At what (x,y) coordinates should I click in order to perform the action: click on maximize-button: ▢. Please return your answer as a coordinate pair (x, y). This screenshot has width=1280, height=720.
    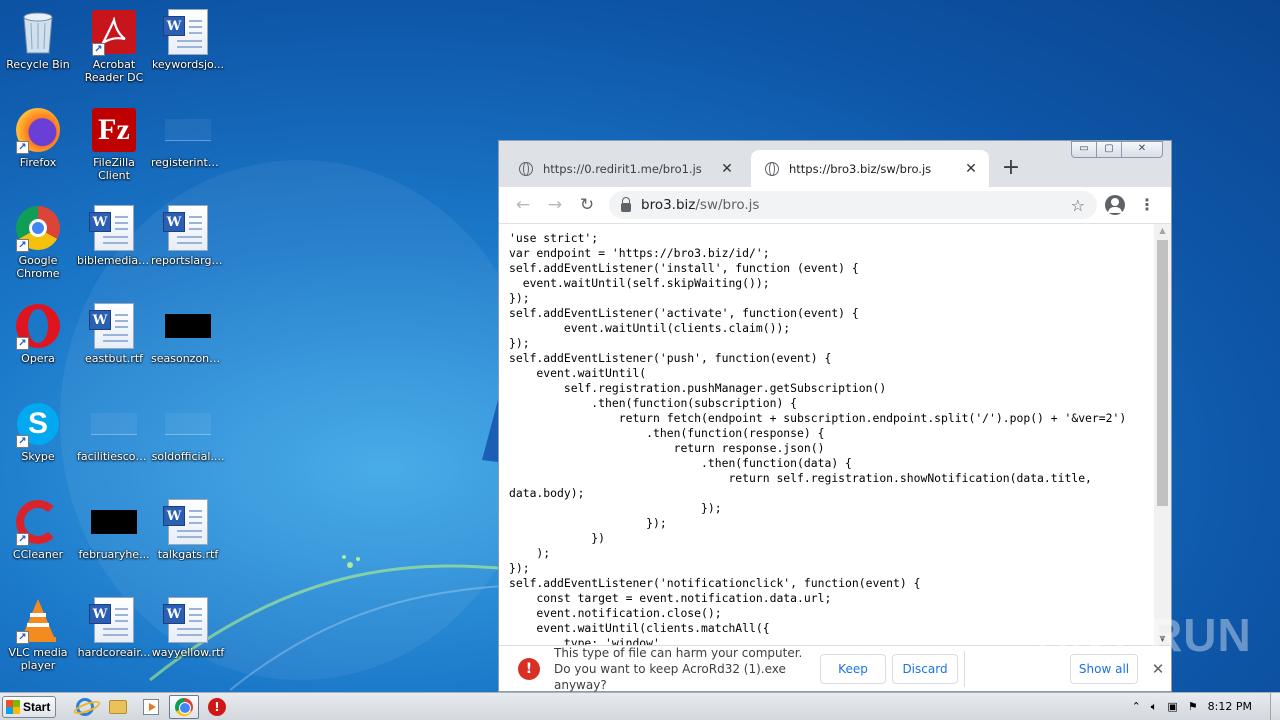
    Looking at the image, I should click on (1109, 149).